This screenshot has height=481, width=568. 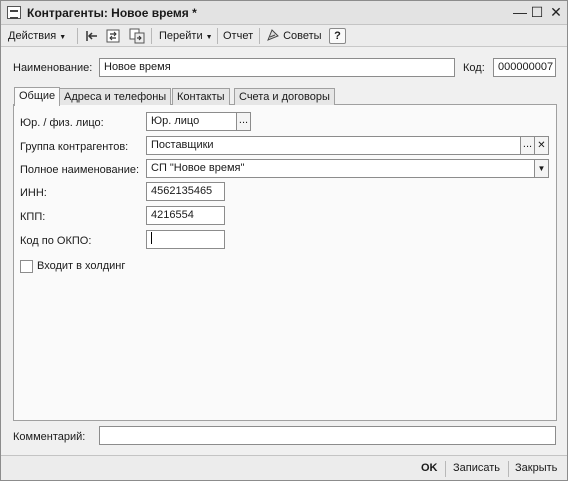 I want to click on kpp-label: КПП:, so click(x=33, y=217).